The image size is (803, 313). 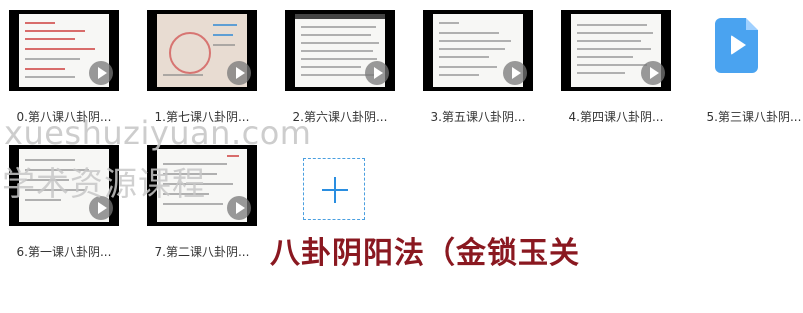 What do you see at coordinates (334, 189) in the screenshot?
I see `add-file-button` at bounding box center [334, 189].